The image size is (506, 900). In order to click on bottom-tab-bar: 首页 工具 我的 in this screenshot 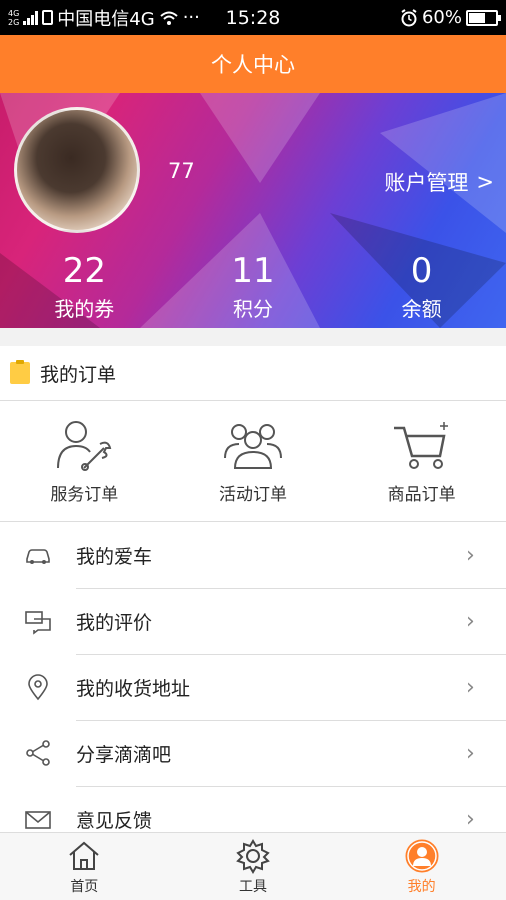, I will do `click(253, 866)`.